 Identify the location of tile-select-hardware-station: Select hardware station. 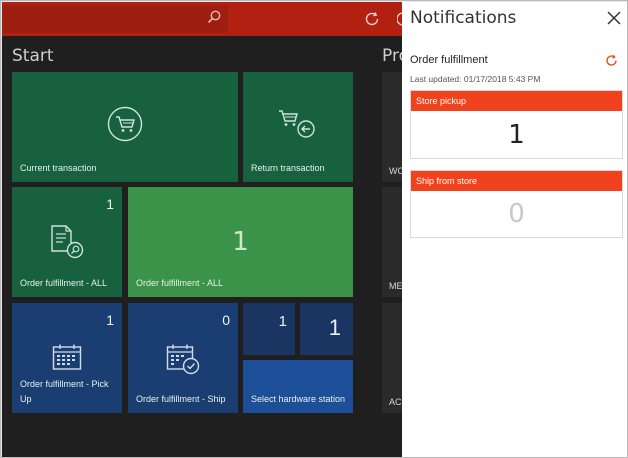
(298, 386).